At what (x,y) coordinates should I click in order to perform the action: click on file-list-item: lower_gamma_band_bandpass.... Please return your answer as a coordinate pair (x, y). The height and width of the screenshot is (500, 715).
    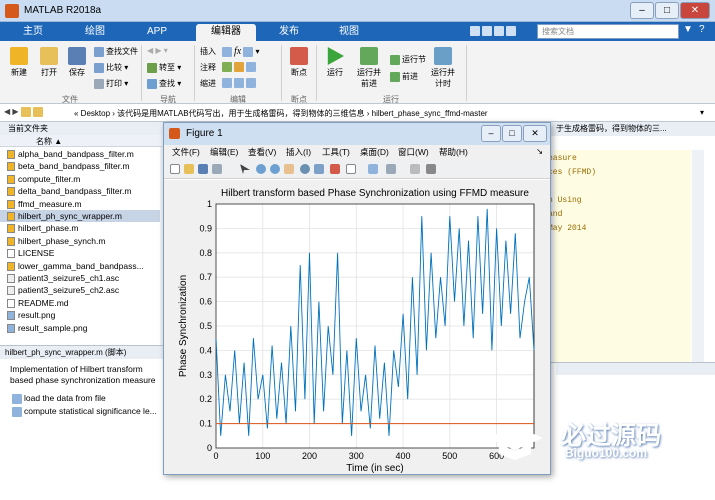
    Looking at the image, I should click on (80, 266).